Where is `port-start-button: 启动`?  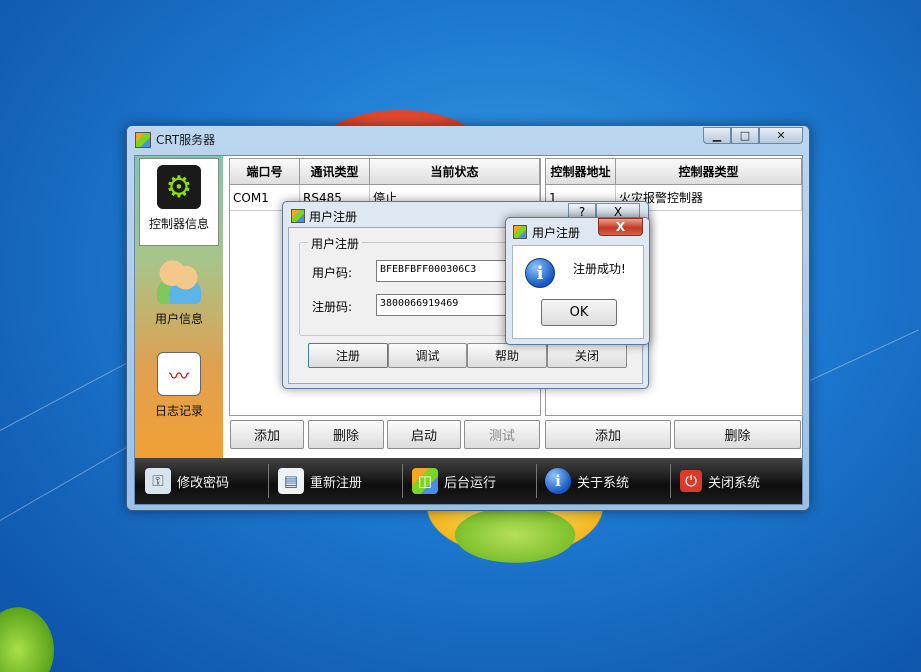 port-start-button: 启动 is located at coordinates (424, 434).